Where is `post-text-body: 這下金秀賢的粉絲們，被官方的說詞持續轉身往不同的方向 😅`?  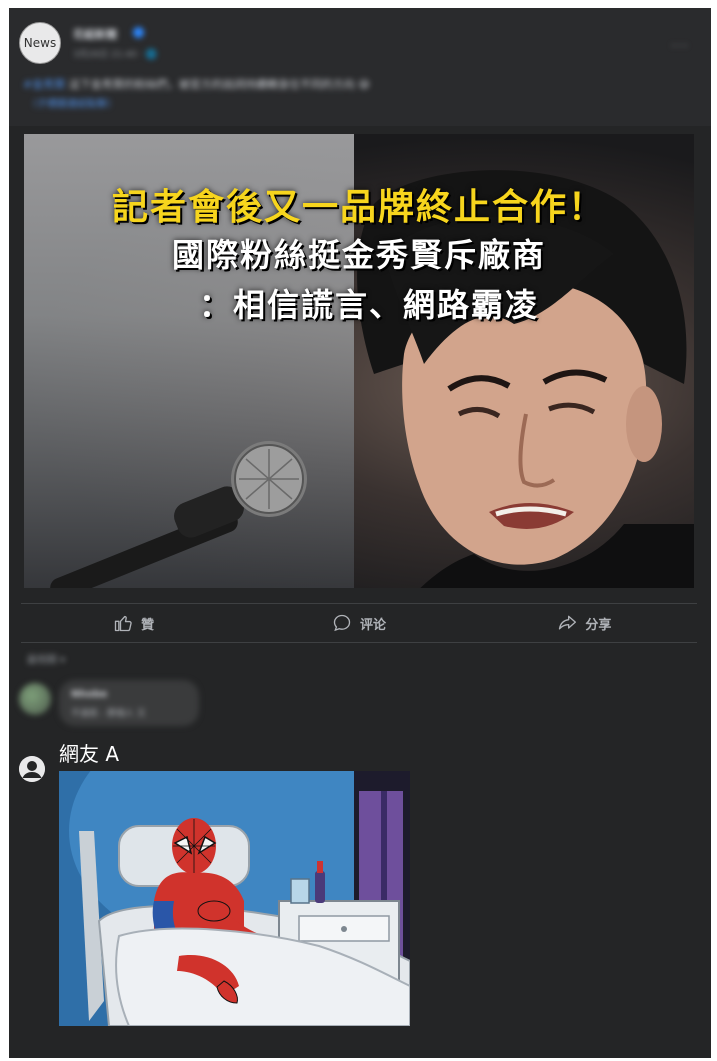
post-text-body: 這下金秀賢的粉絲們，被官方的說詞持續轉身往不同的方向 😅 is located at coordinates (217, 84).